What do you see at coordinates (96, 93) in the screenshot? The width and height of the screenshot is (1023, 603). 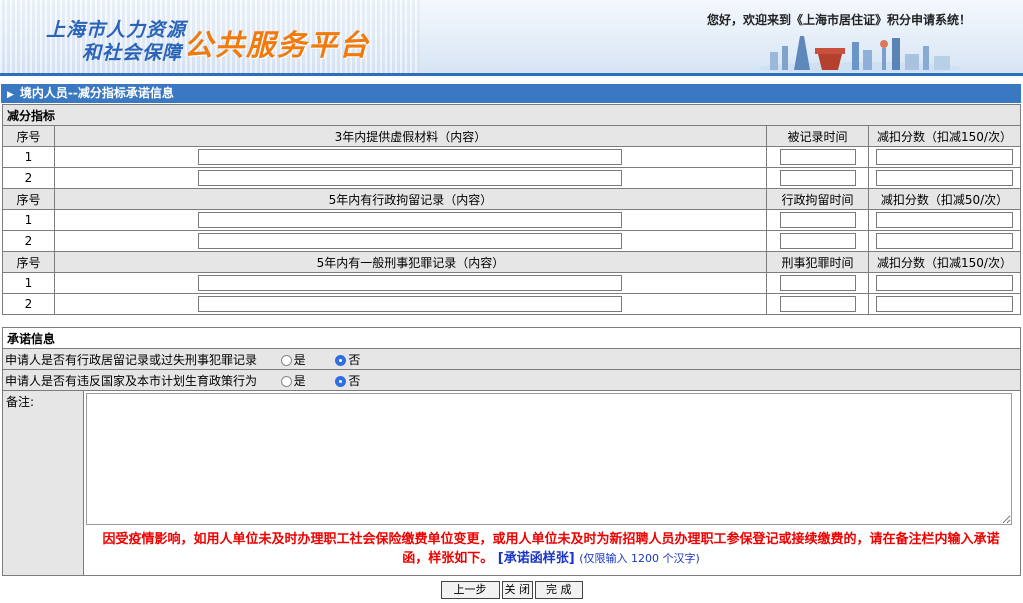 I see `section-title: 境内人员--减分指标承诺信息` at bounding box center [96, 93].